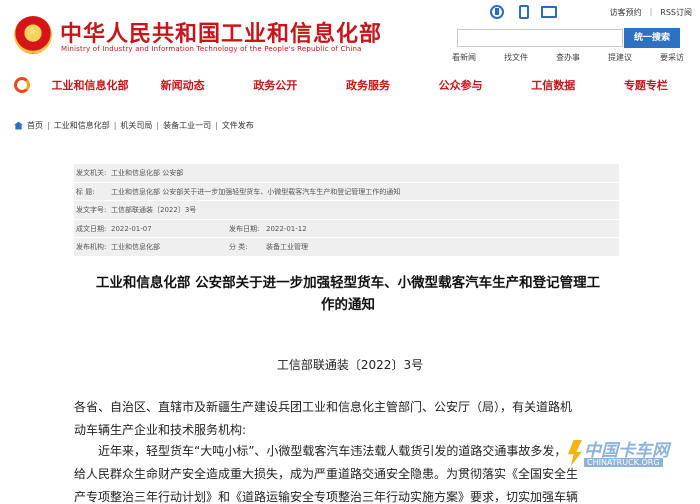  I want to click on nav-item-gov-services: 政务服务, so click(368, 85).